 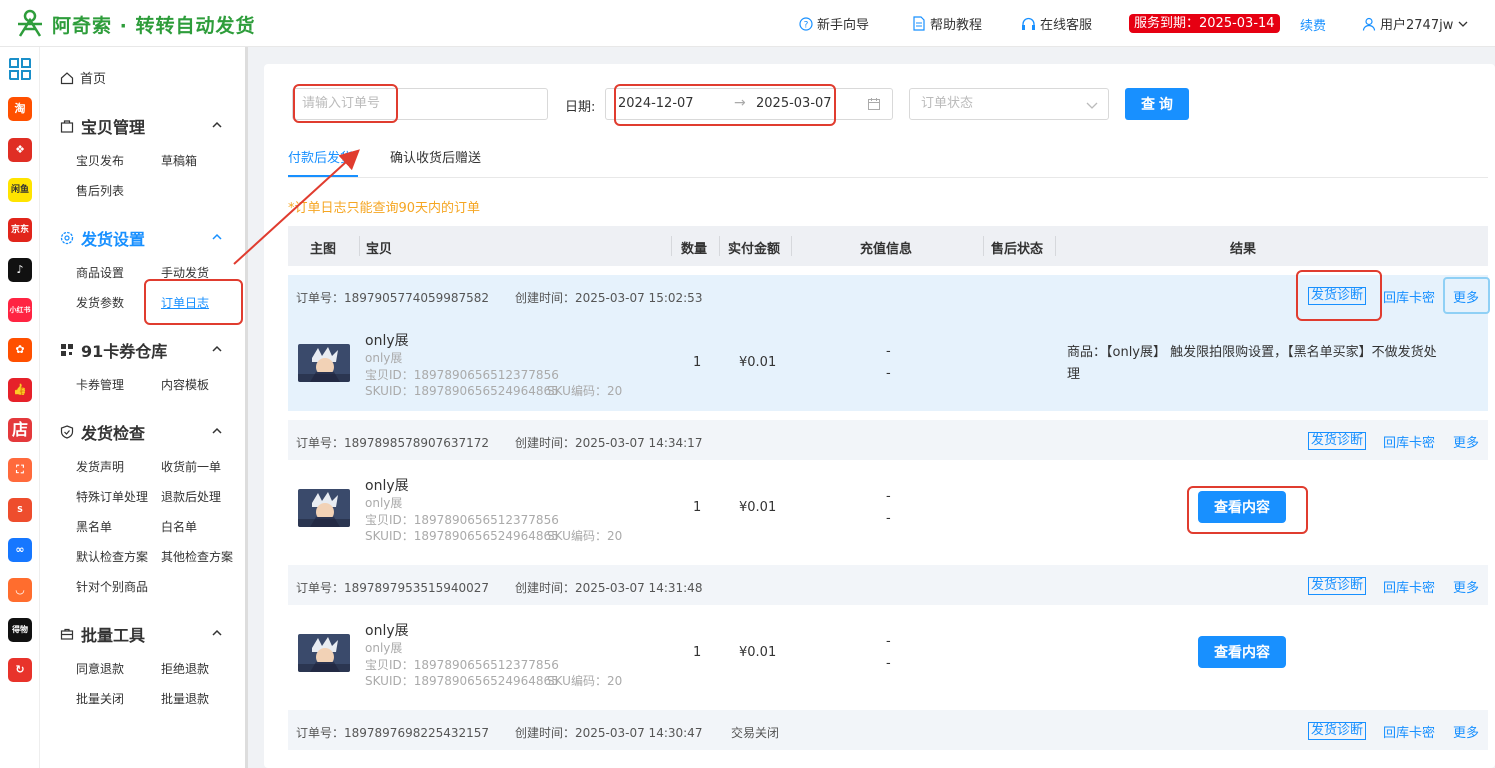 I want to click on sidebar-item-specific-goods: 针对个别商品, so click(x=112, y=586).